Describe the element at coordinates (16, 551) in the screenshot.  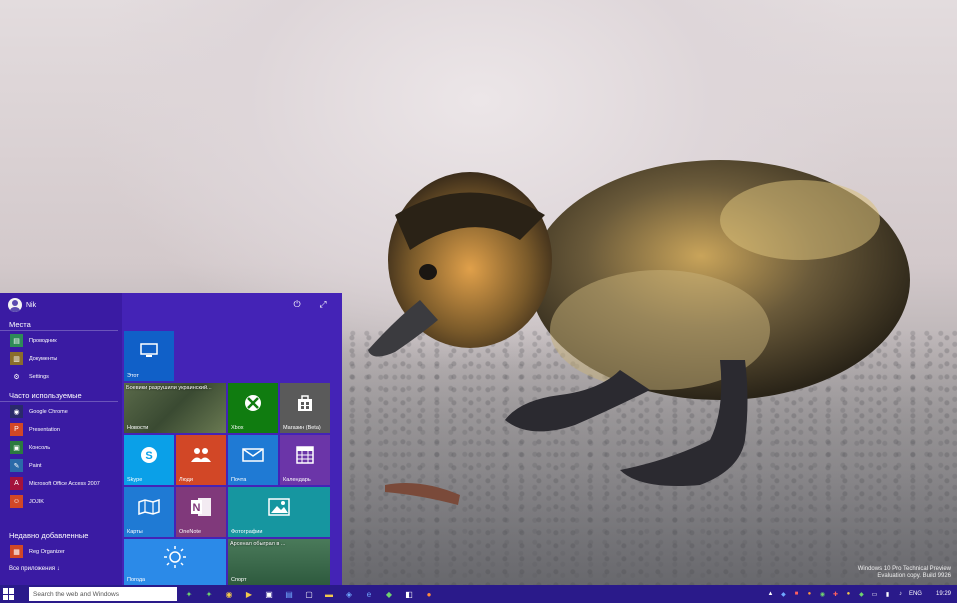
I see `reg-organizer-icon: ▦` at that location.